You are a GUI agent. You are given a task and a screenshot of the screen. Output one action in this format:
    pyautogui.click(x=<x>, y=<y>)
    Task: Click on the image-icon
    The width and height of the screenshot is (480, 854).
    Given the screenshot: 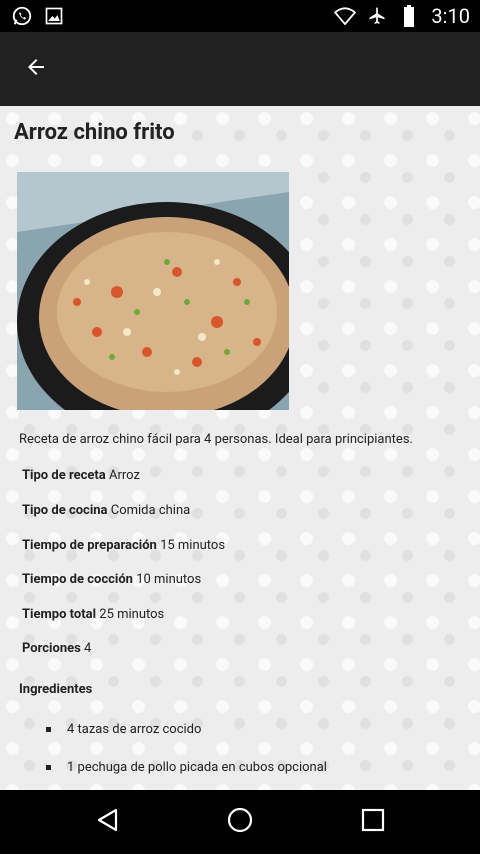 What is the action you would take?
    pyautogui.click(x=54, y=16)
    